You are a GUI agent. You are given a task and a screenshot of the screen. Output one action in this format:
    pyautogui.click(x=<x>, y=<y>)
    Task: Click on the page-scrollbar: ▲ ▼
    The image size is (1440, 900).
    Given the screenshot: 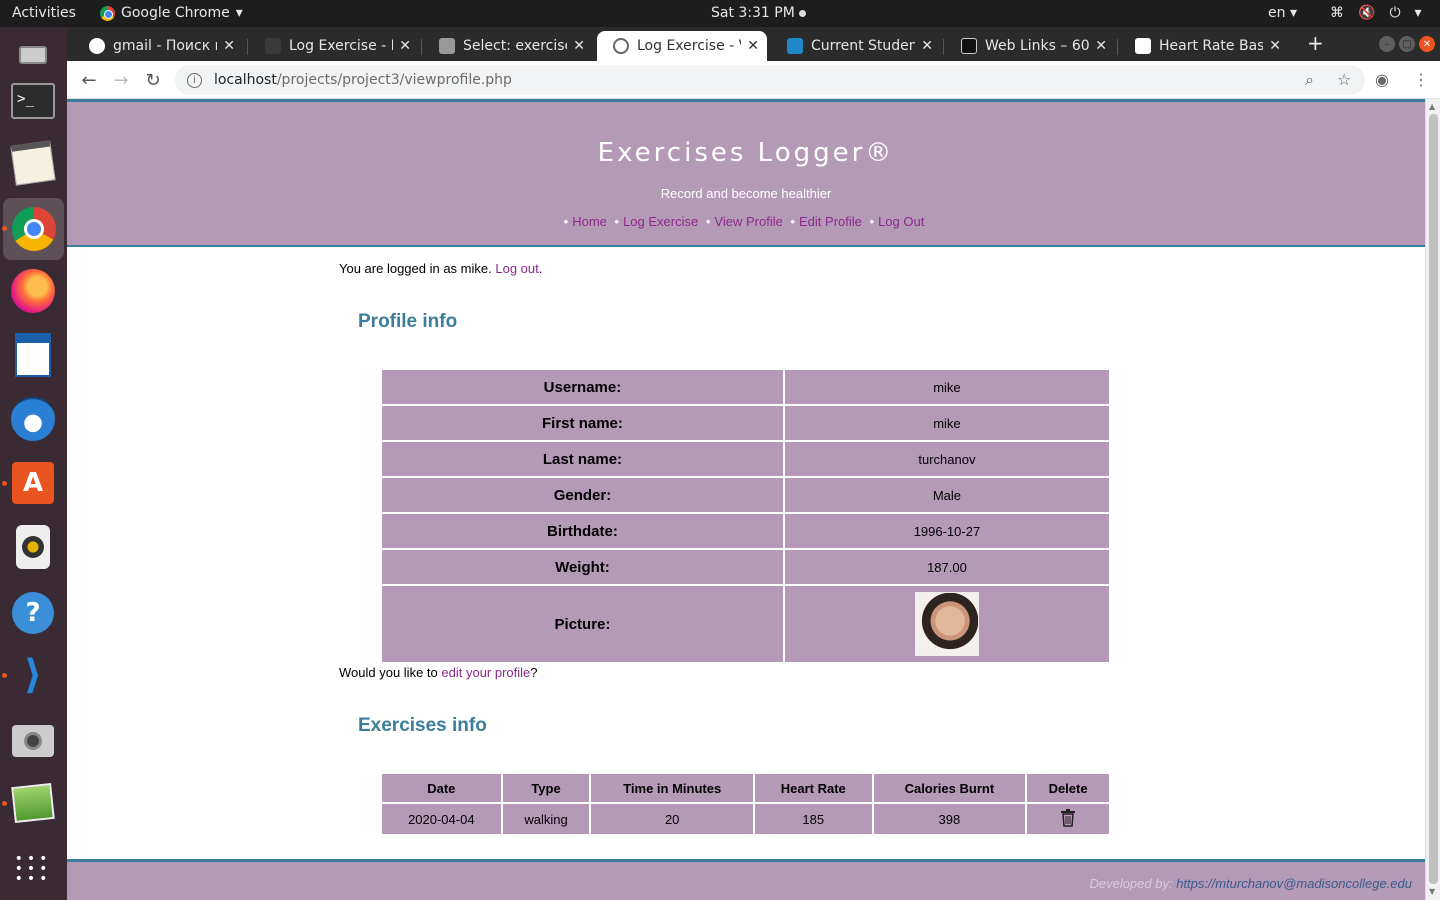 What is the action you would take?
    pyautogui.click(x=1432, y=499)
    